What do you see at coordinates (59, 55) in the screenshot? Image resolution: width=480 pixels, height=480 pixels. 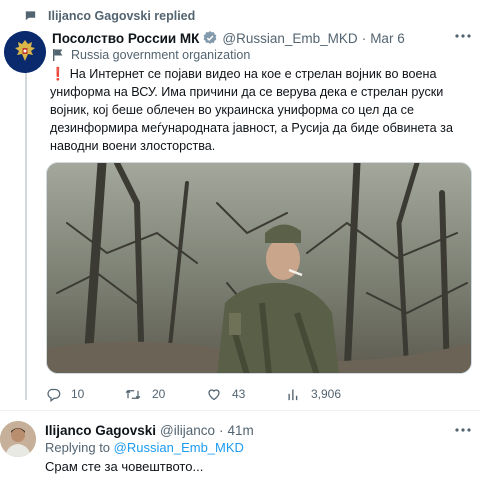 I see `flag-icon` at bounding box center [59, 55].